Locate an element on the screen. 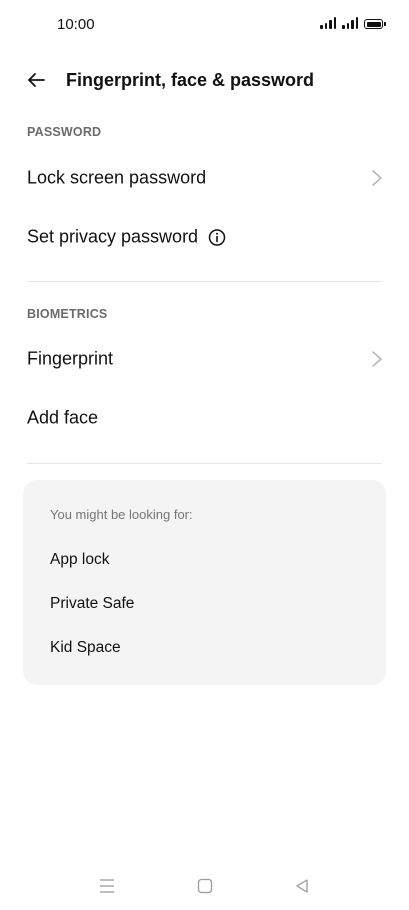 This screenshot has width=409, height=910. suggestion-private-safe: Private Safe is located at coordinates (92, 604).